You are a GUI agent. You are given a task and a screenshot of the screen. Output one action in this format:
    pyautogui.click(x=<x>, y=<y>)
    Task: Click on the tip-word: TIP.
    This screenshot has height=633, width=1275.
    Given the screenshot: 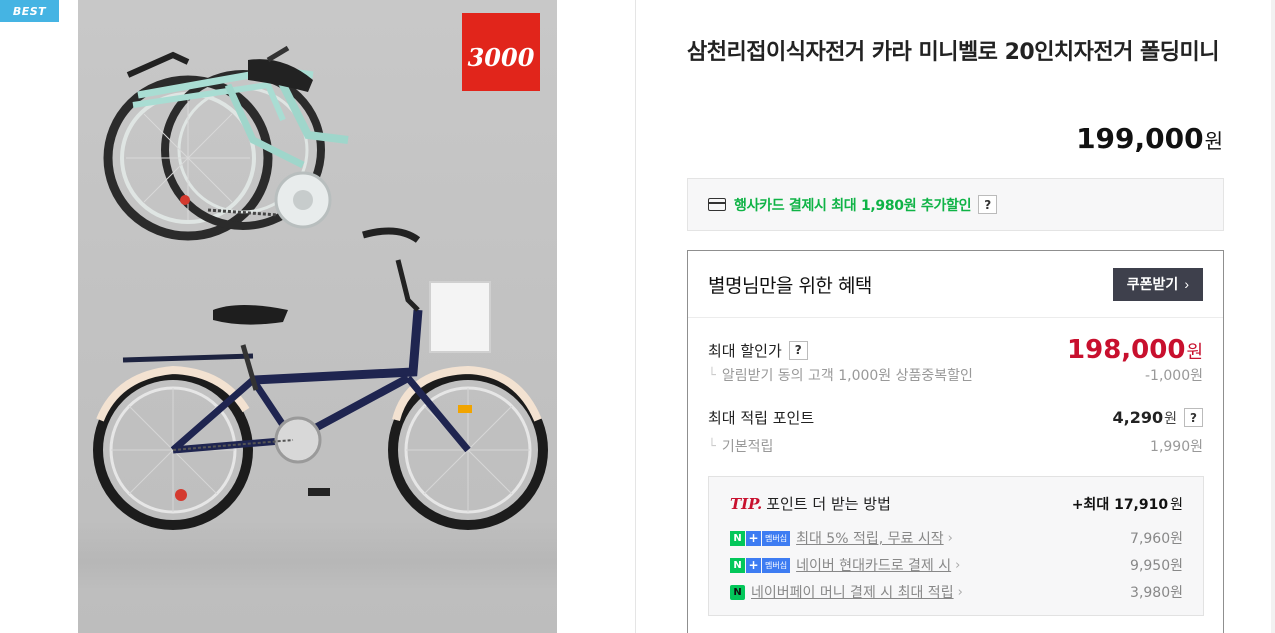 What is the action you would take?
    pyautogui.click(x=746, y=504)
    